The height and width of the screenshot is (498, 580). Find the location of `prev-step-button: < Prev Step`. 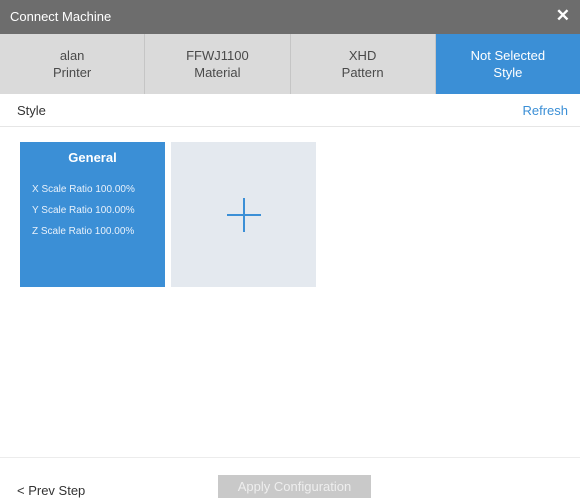

prev-step-button: < Prev Step is located at coordinates (51, 490).